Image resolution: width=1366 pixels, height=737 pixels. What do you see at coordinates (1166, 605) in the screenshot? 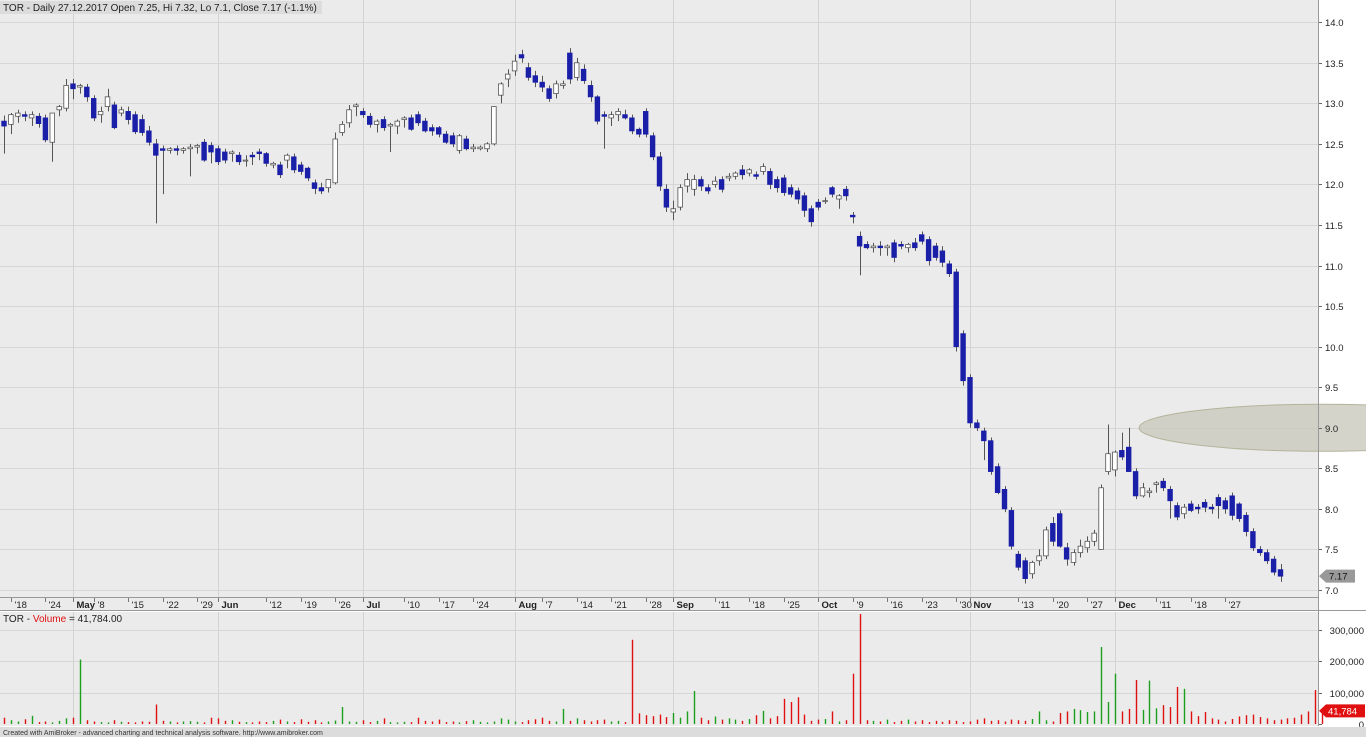
I see `day-label: '11` at bounding box center [1166, 605].